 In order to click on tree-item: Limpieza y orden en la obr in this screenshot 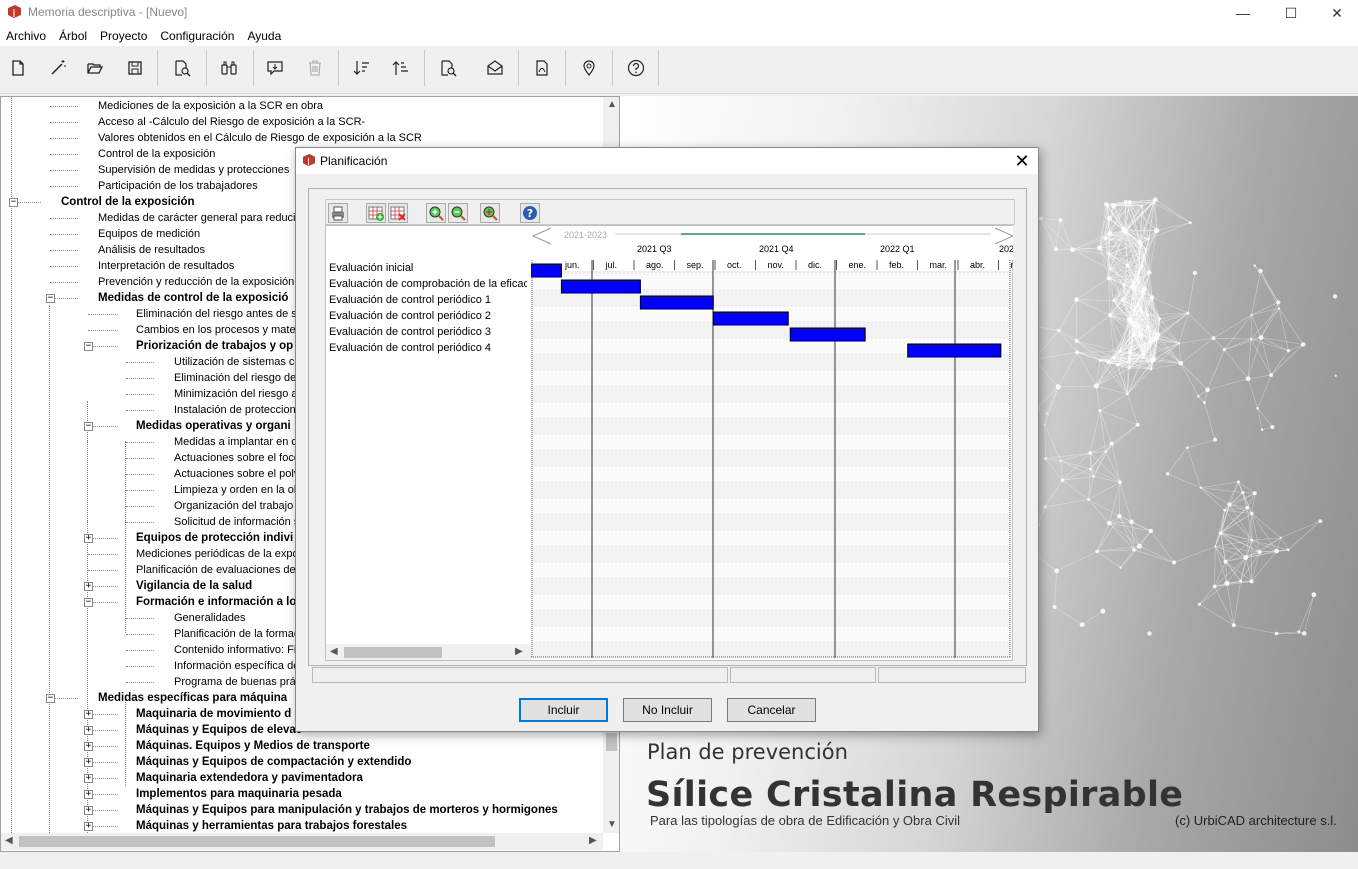, I will do `click(239, 490)`.